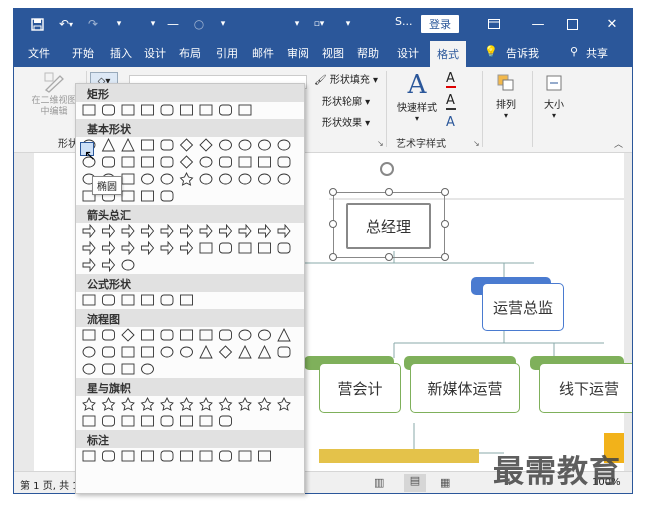  I want to click on edit-in-2d-button: 在二维视图中编辑, so click(54, 94).